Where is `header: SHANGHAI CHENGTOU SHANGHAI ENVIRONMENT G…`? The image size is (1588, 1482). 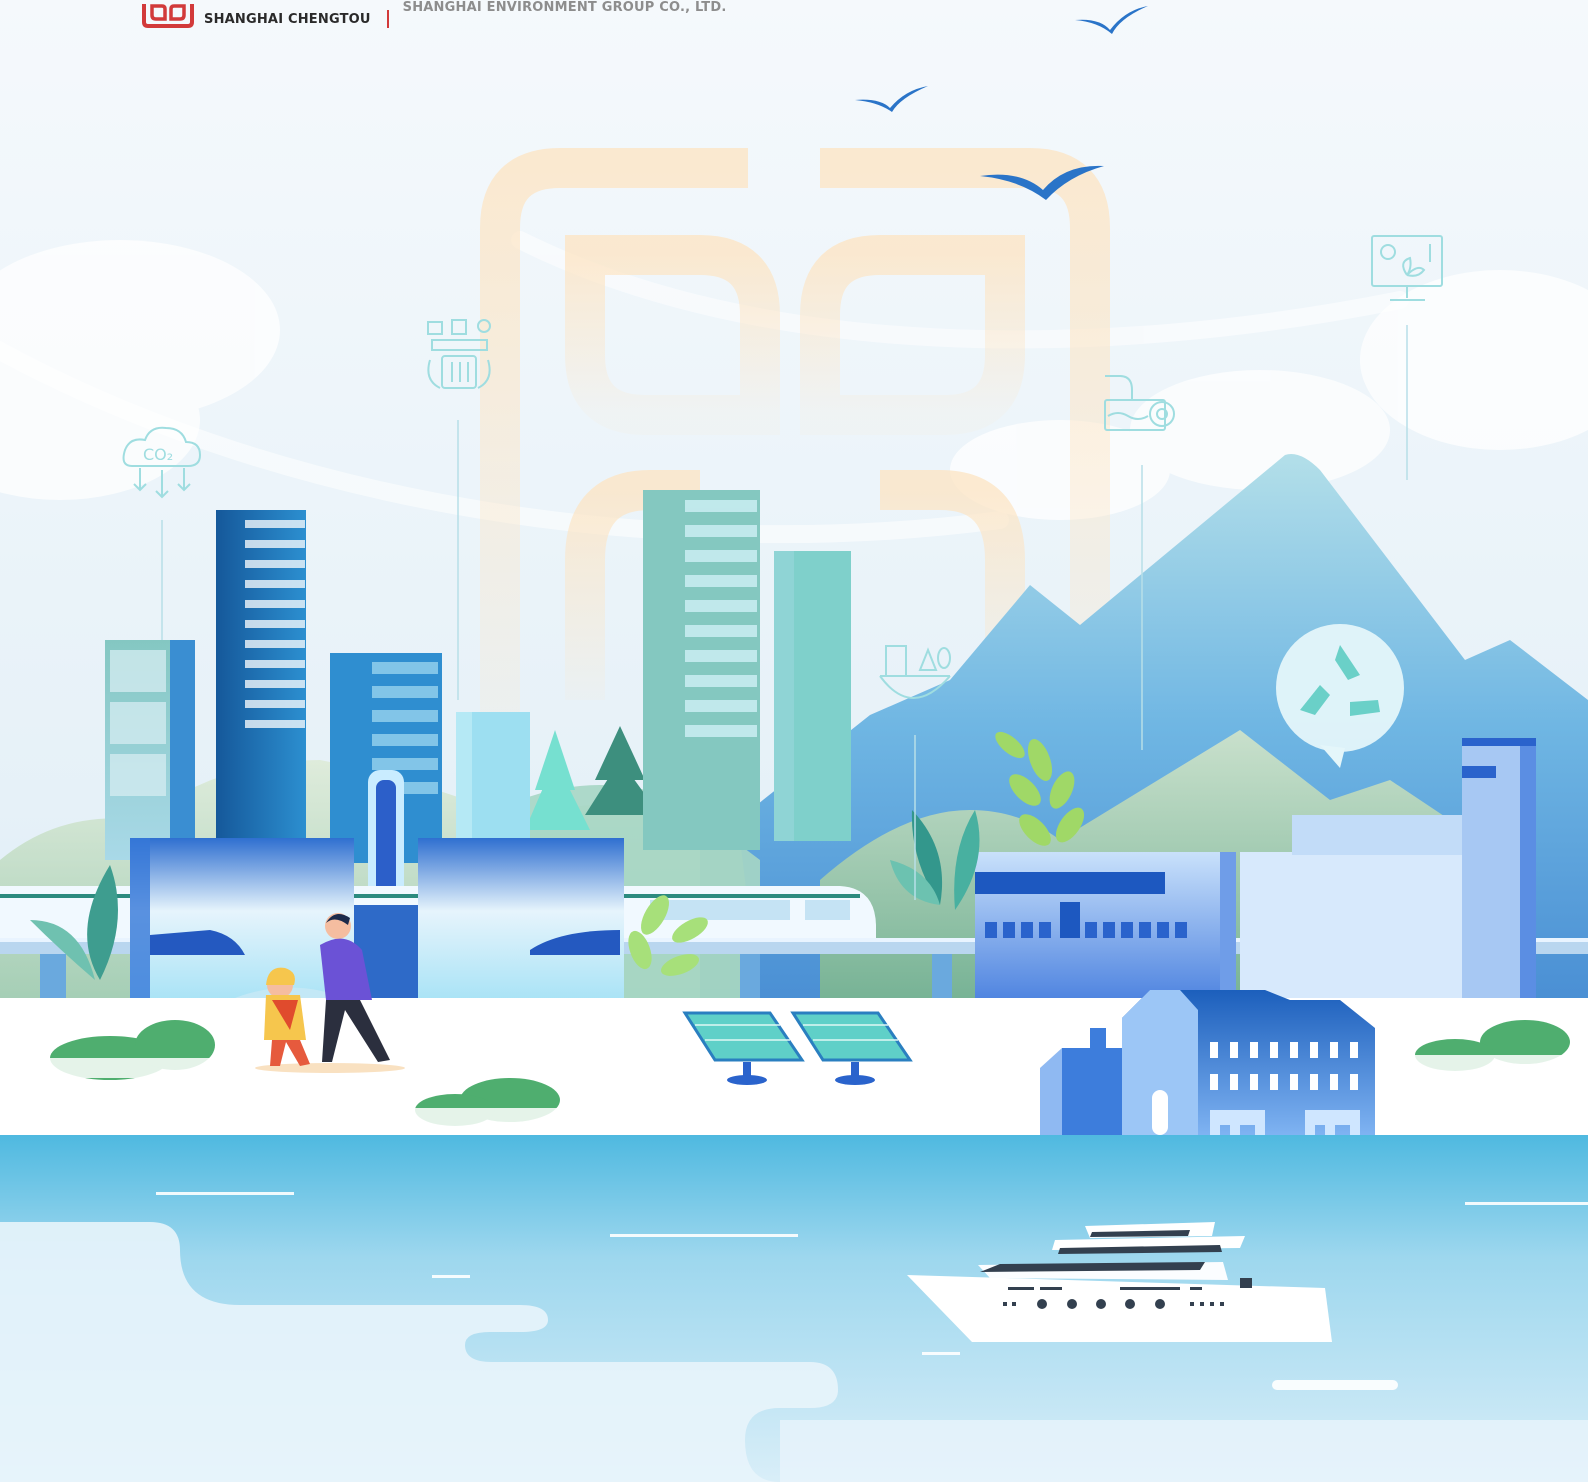 header: SHANGHAI CHENGTOU SHANGHAI ENVIRONMENT G… is located at coordinates (433, 14).